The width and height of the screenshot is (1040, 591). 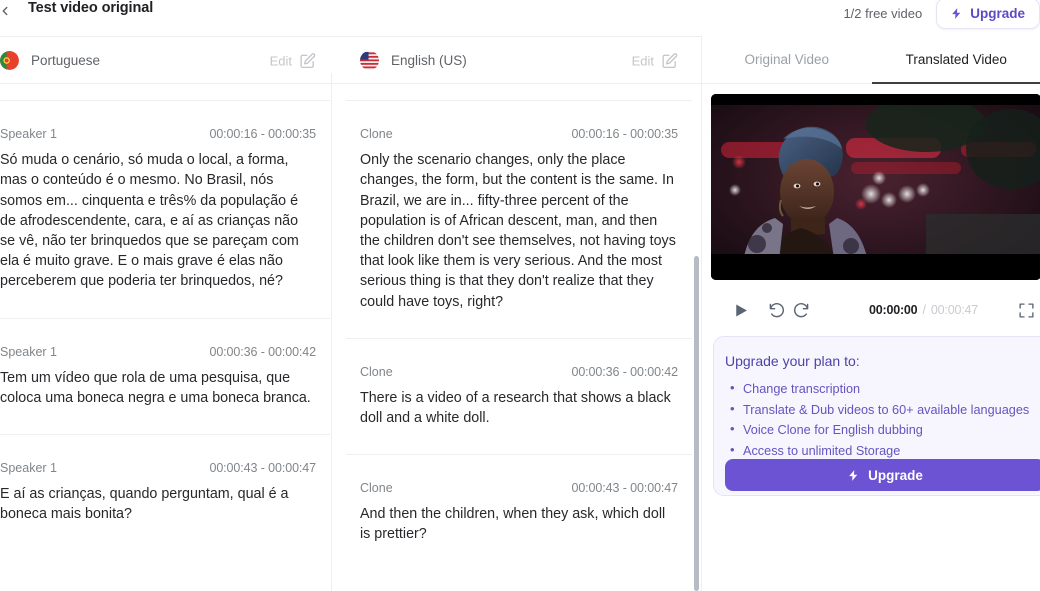 What do you see at coordinates (792, 361) in the screenshot?
I see `upgrade-card-title: Upgrade your plan to:` at bounding box center [792, 361].